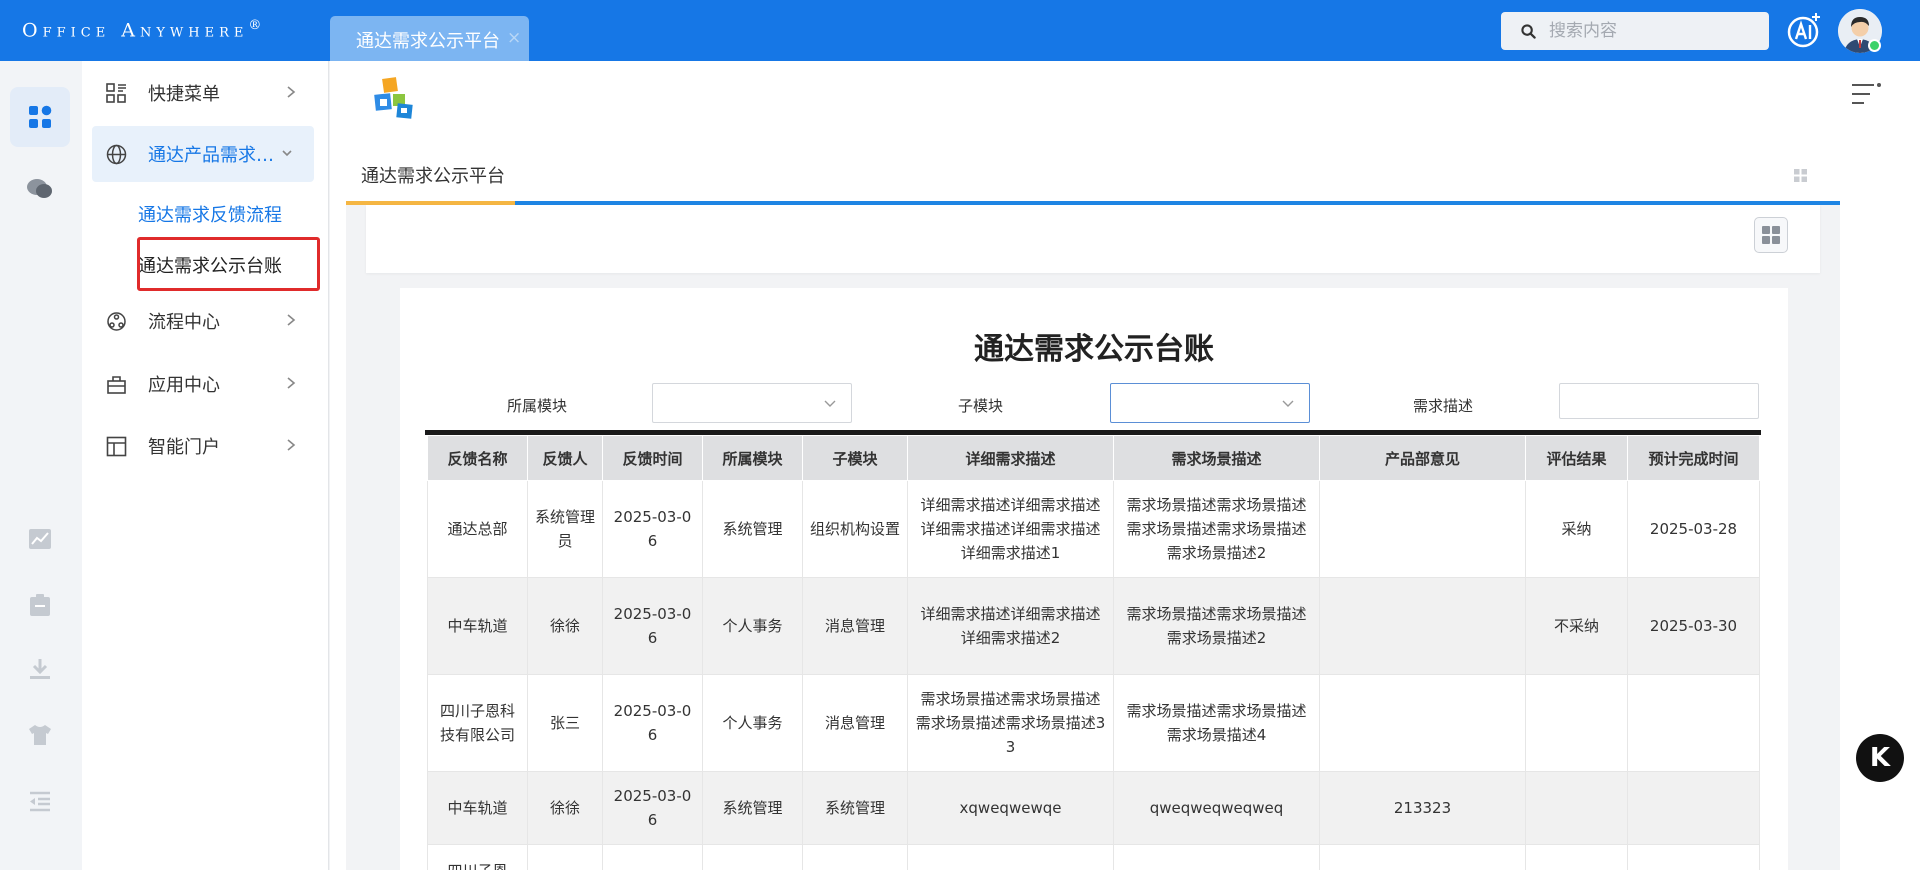 This screenshot has height=870, width=1920. Describe the element at coordinates (1010, 626) in the screenshot. I see `table-cell: 详细需求描述详细需求描述详细需求描述2` at that location.